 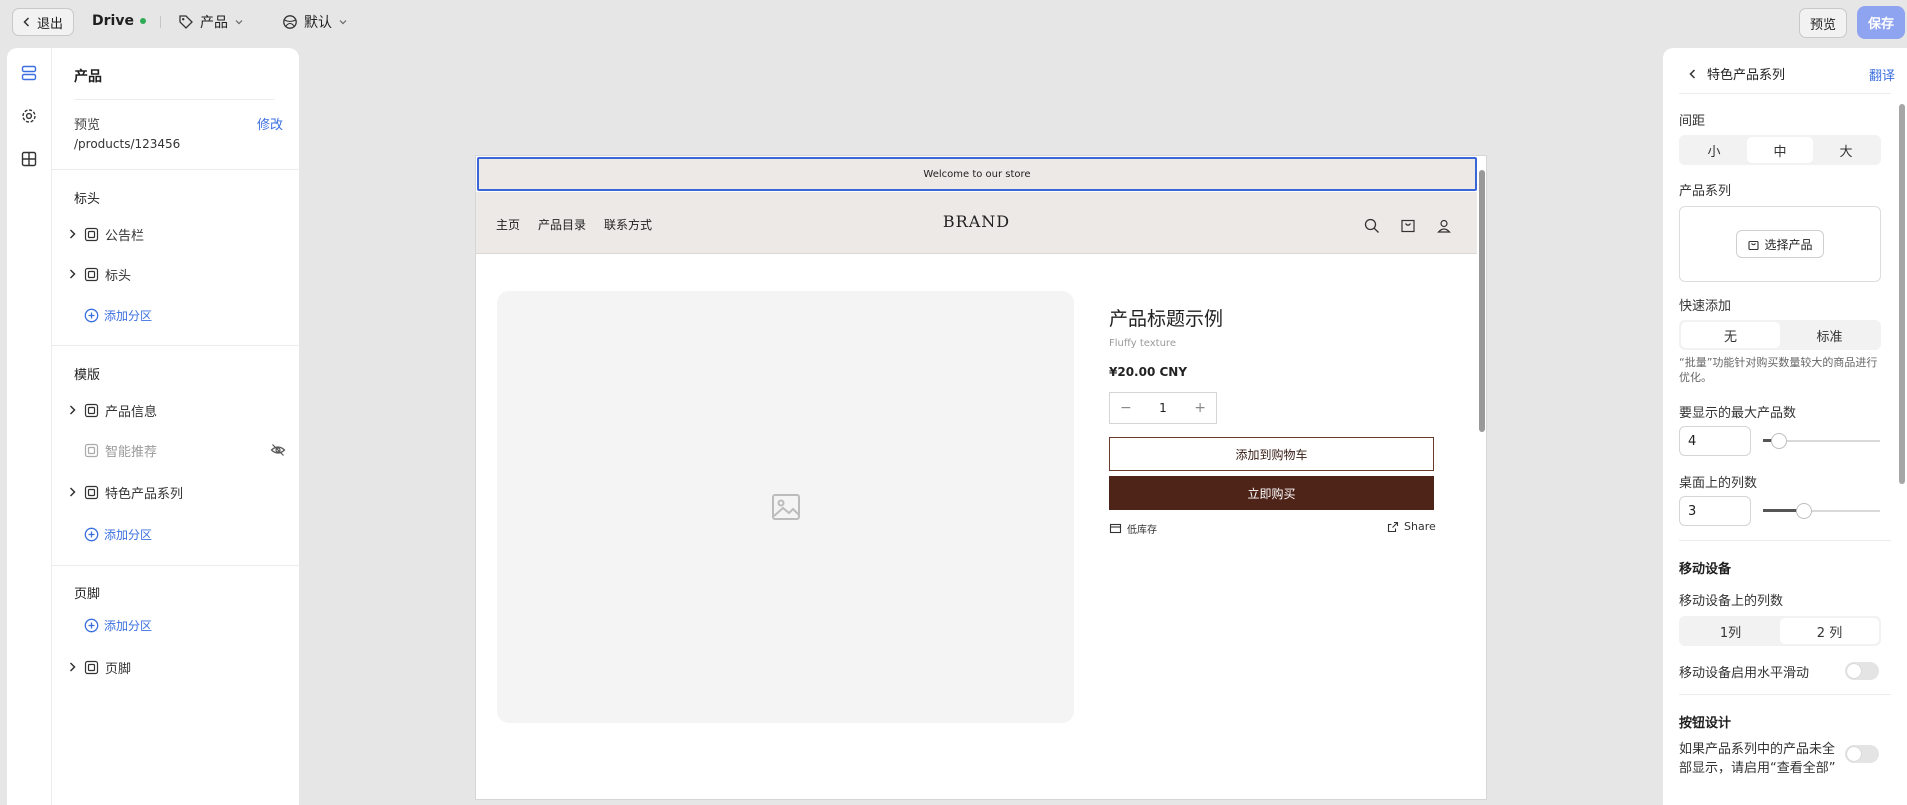 I want to click on spacing-small: 小, so click(x=1714, y=150).